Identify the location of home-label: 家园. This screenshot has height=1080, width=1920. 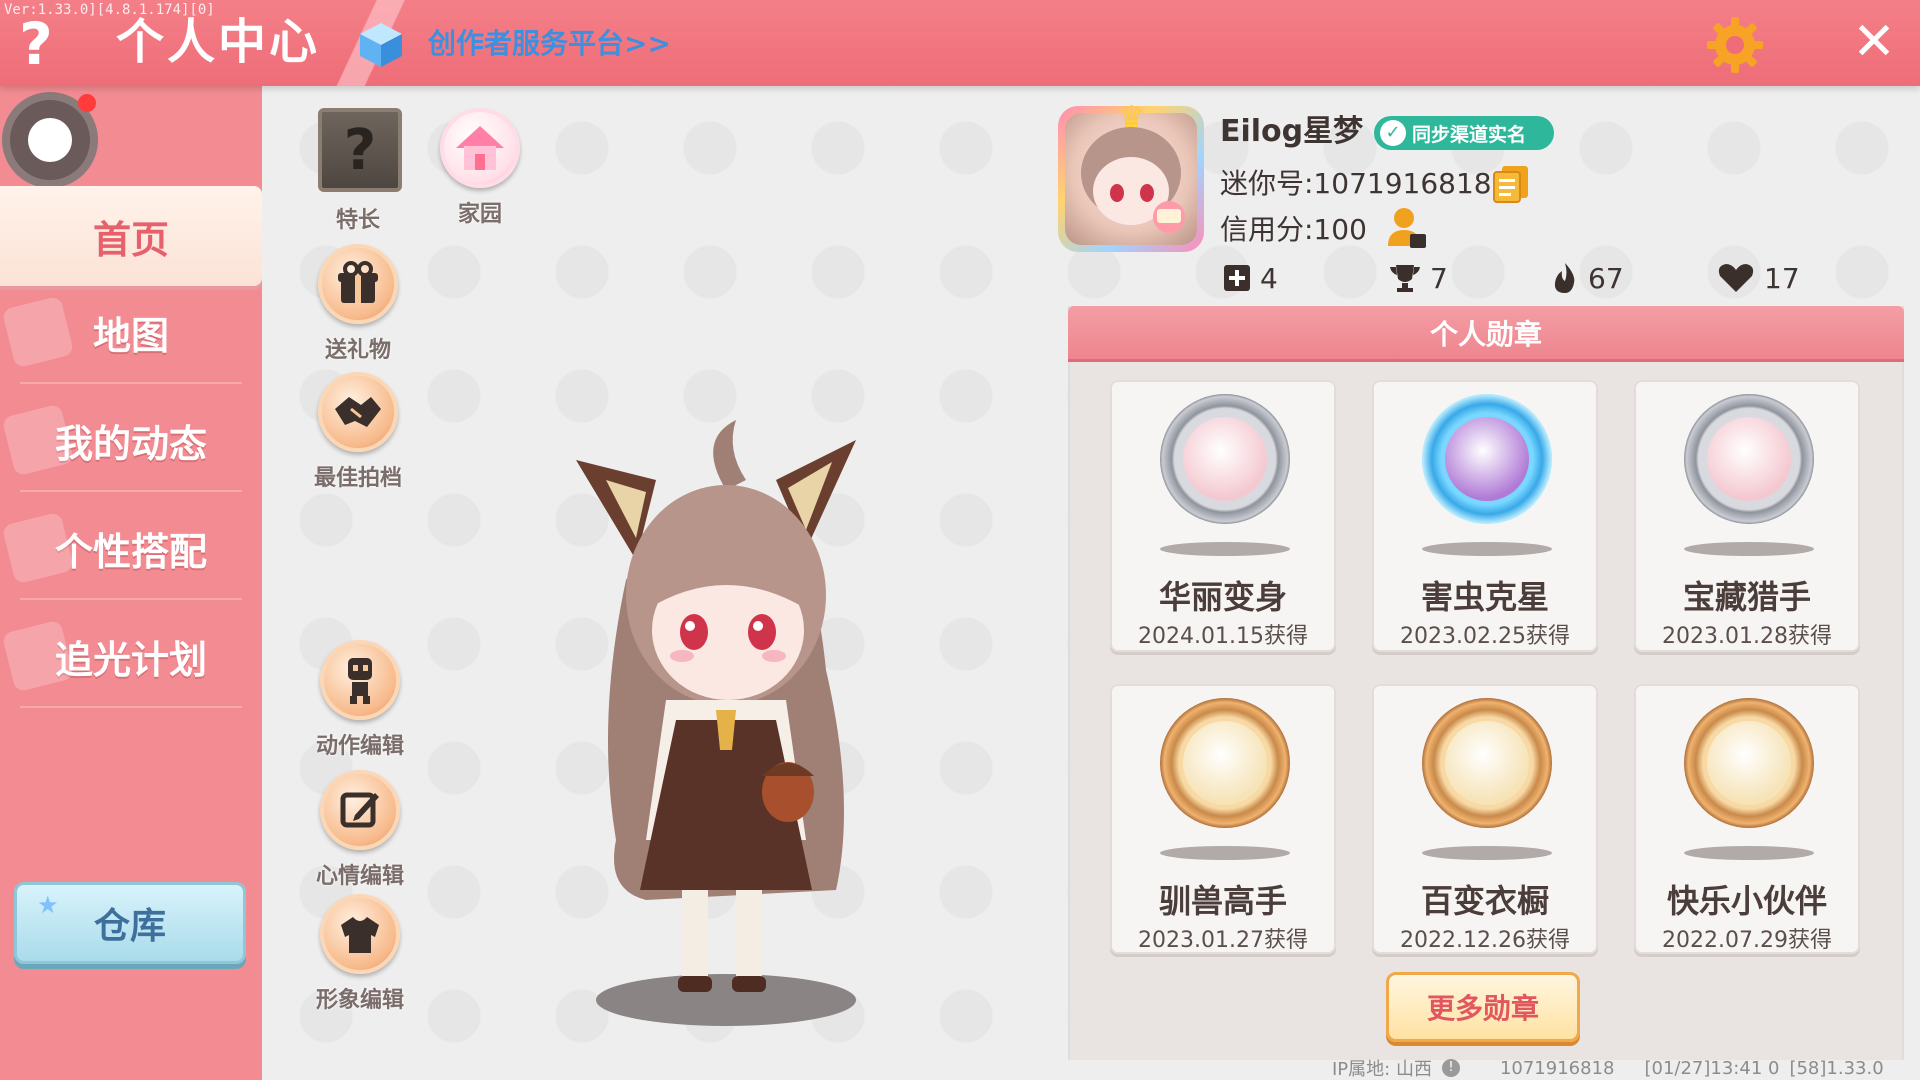
(479, 214).